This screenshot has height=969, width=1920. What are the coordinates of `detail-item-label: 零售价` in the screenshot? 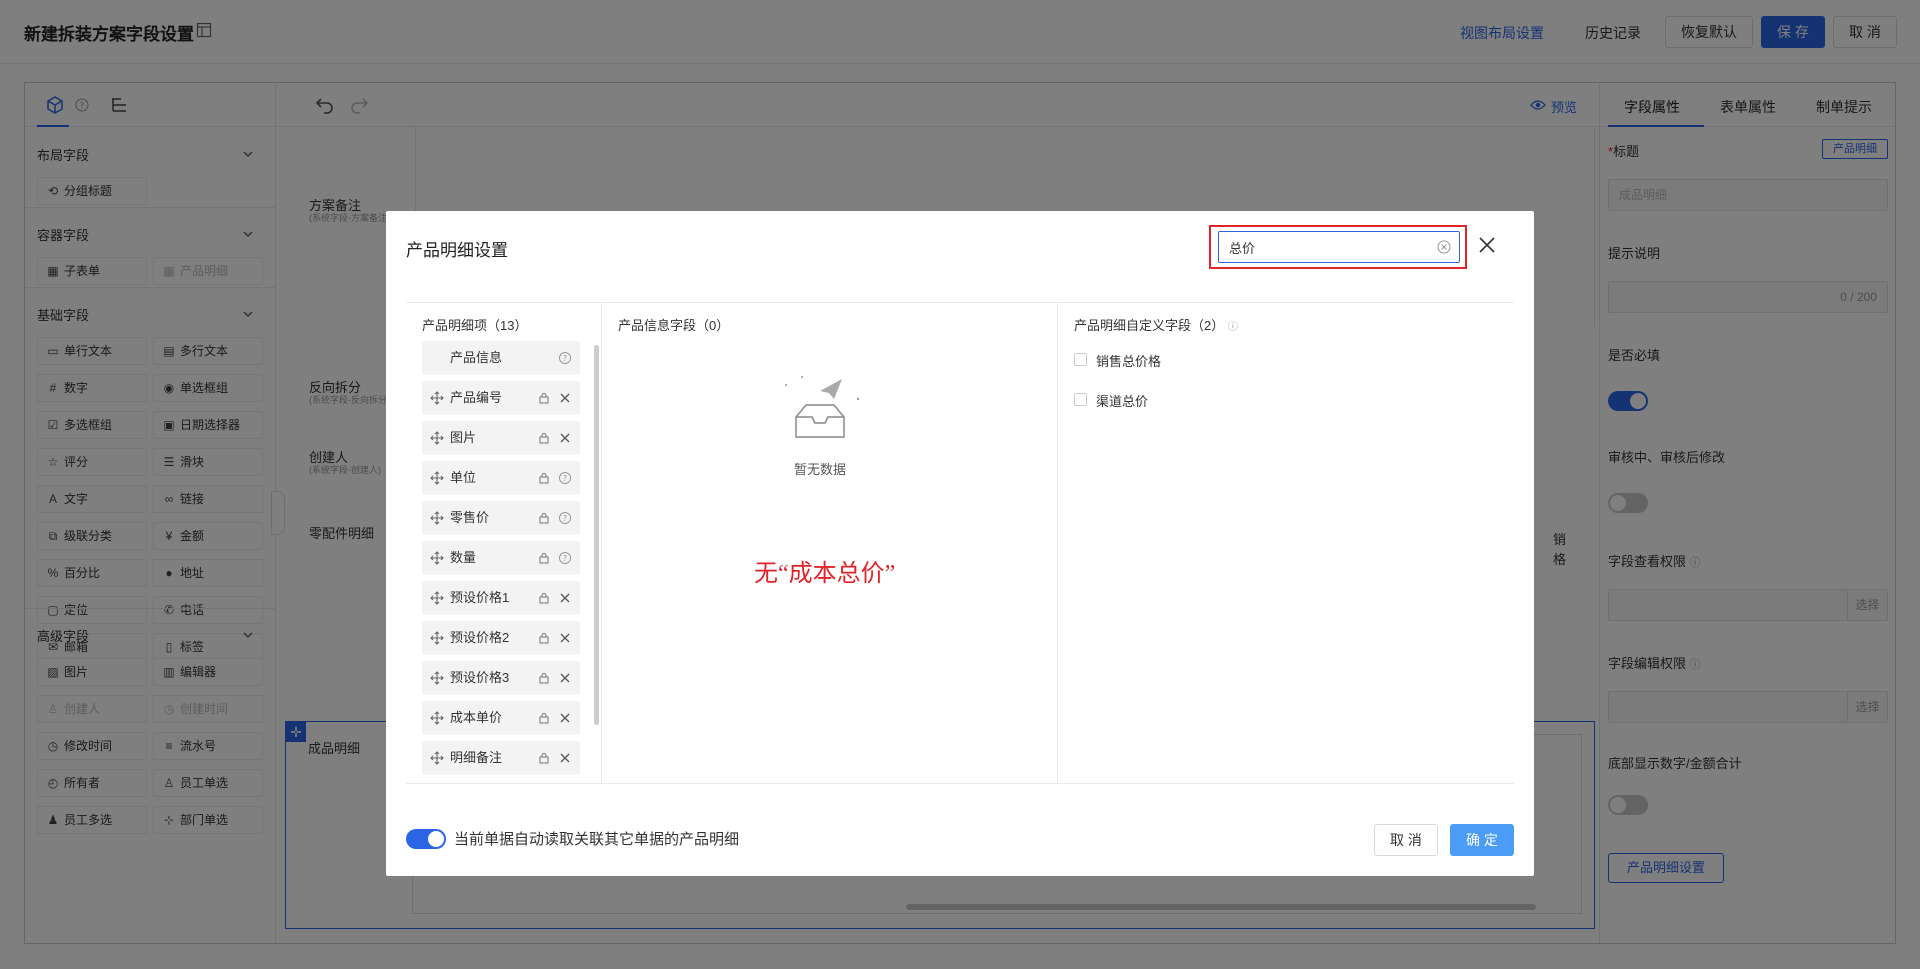 It's located at (470, 517).